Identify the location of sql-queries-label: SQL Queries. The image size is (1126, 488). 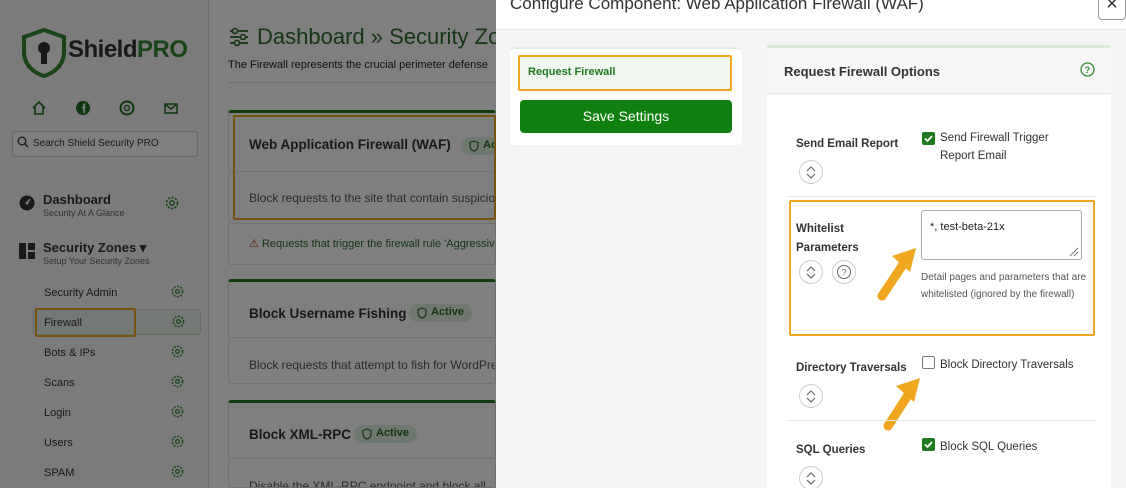
(831, 450).